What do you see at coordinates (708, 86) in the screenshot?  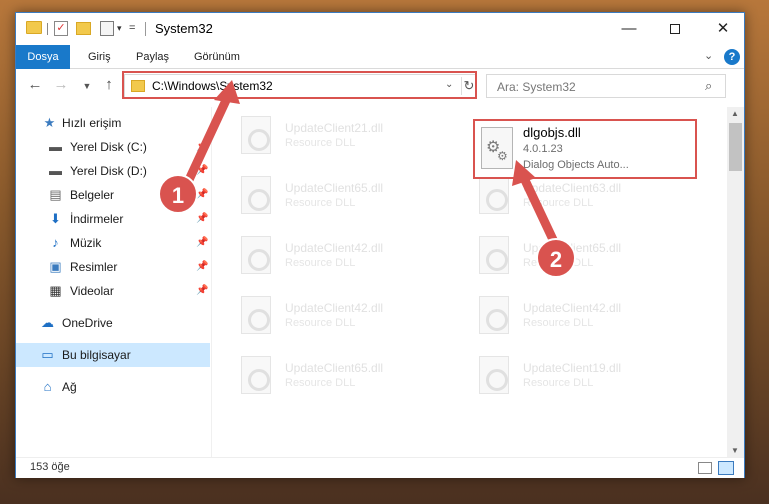 I see `search-icon: ⌕` at bounding box center [708, 86].